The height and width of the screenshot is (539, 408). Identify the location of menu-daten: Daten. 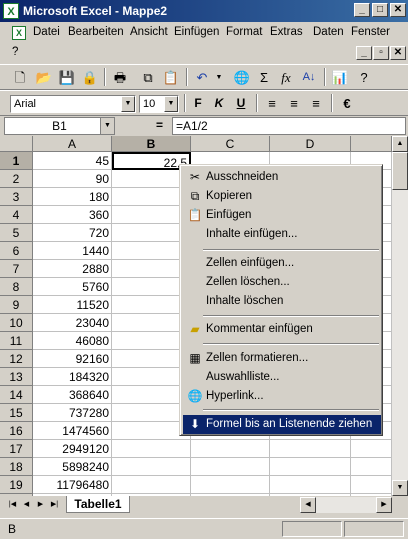
(328, 32).